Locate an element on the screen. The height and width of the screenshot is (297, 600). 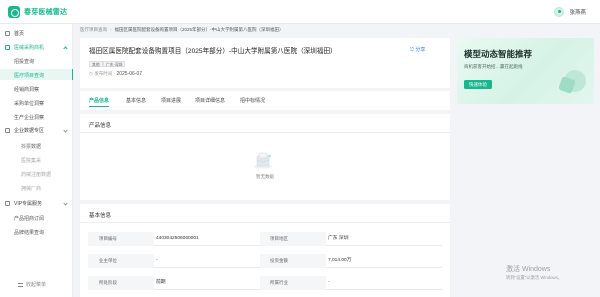
logo-icon is located at coordinates (14, 12).